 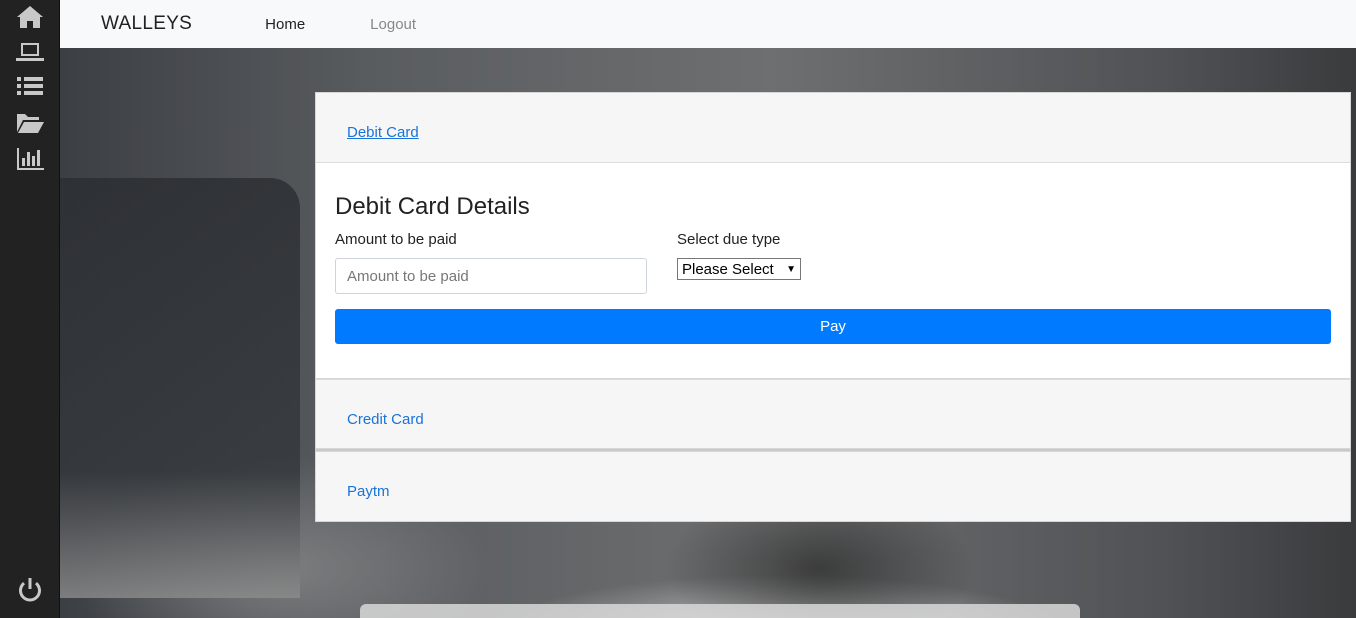 What do you see at coordinates (30, 52) in the screenshot?
I see `laptop-icon` at bounding box center [30, 52].